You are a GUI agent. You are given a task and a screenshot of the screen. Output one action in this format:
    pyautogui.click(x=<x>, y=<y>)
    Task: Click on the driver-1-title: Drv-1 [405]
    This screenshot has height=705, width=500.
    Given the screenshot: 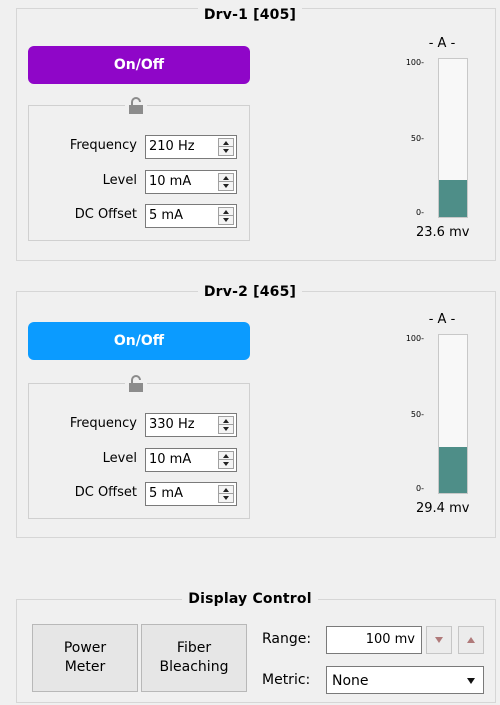 What is the action you would take?
    pyautogui.click(x=250, y=15)
    